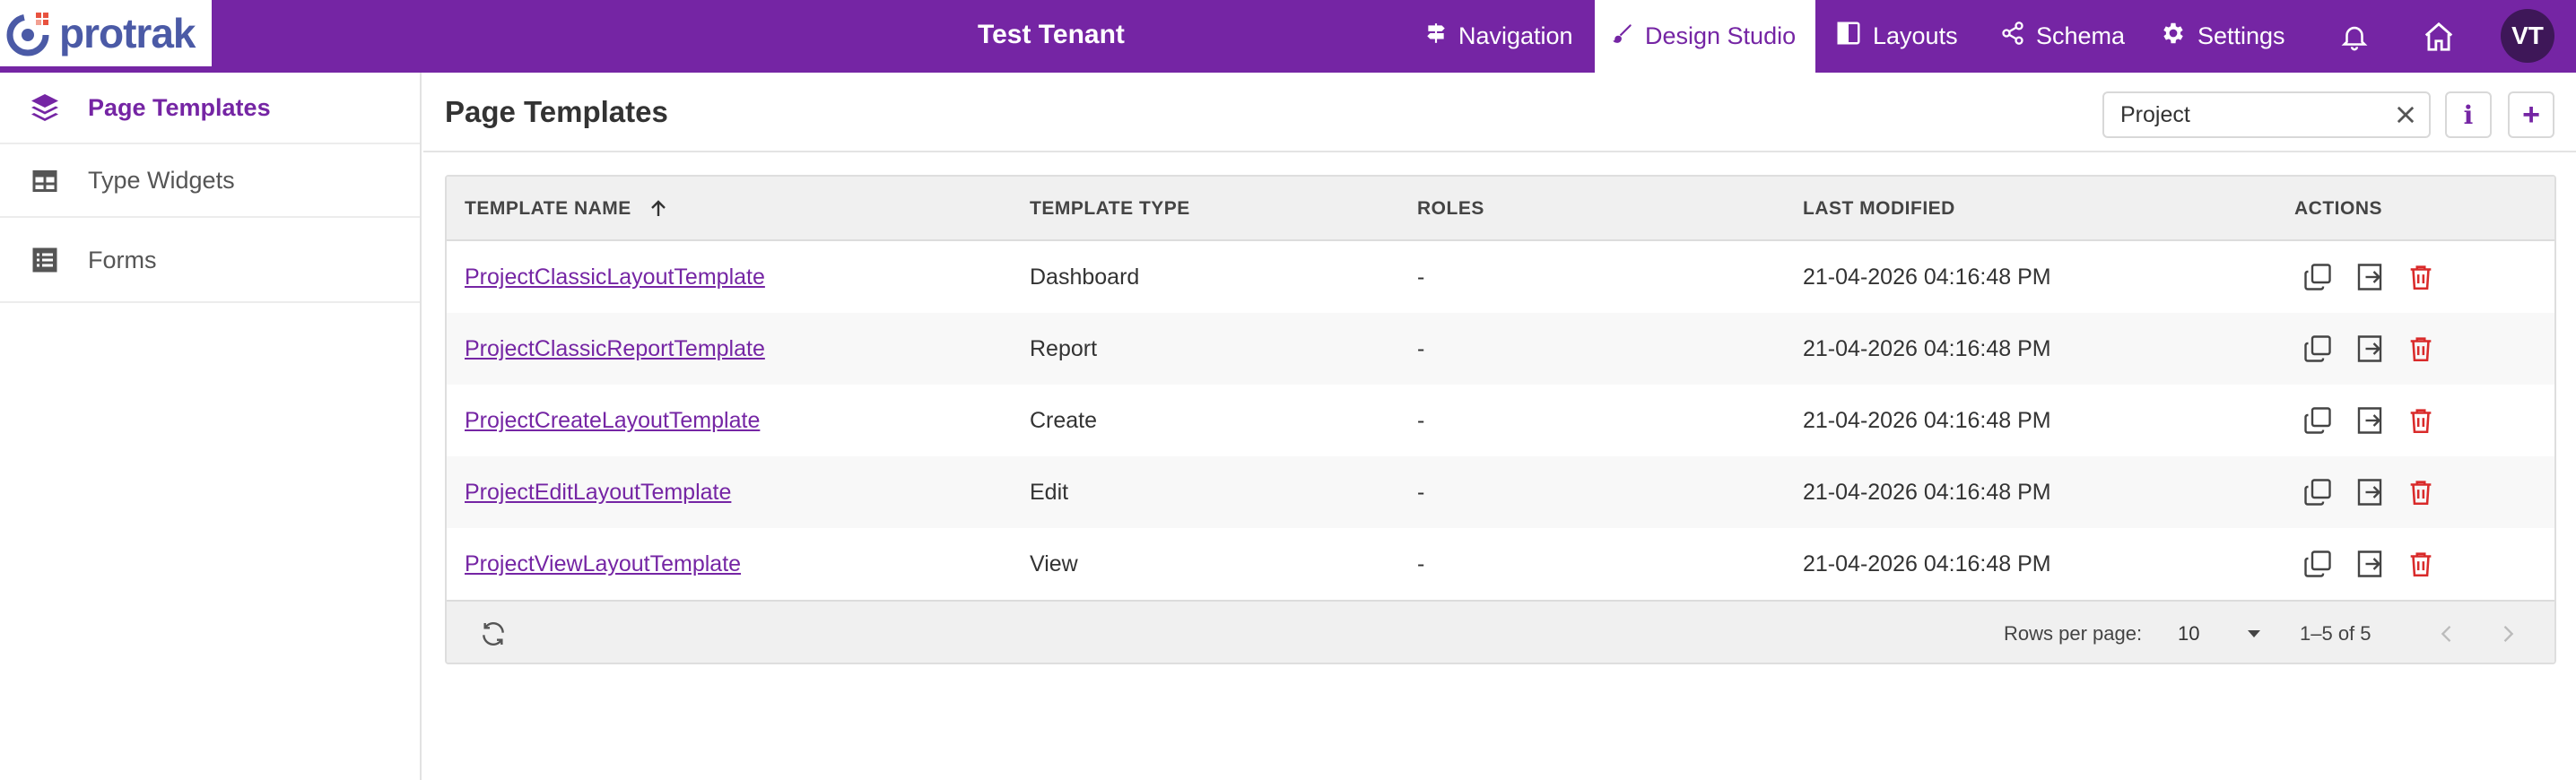  Describe the element at coordinates (1854, 36) in the screenshot. I see `layout-icon` at that location.